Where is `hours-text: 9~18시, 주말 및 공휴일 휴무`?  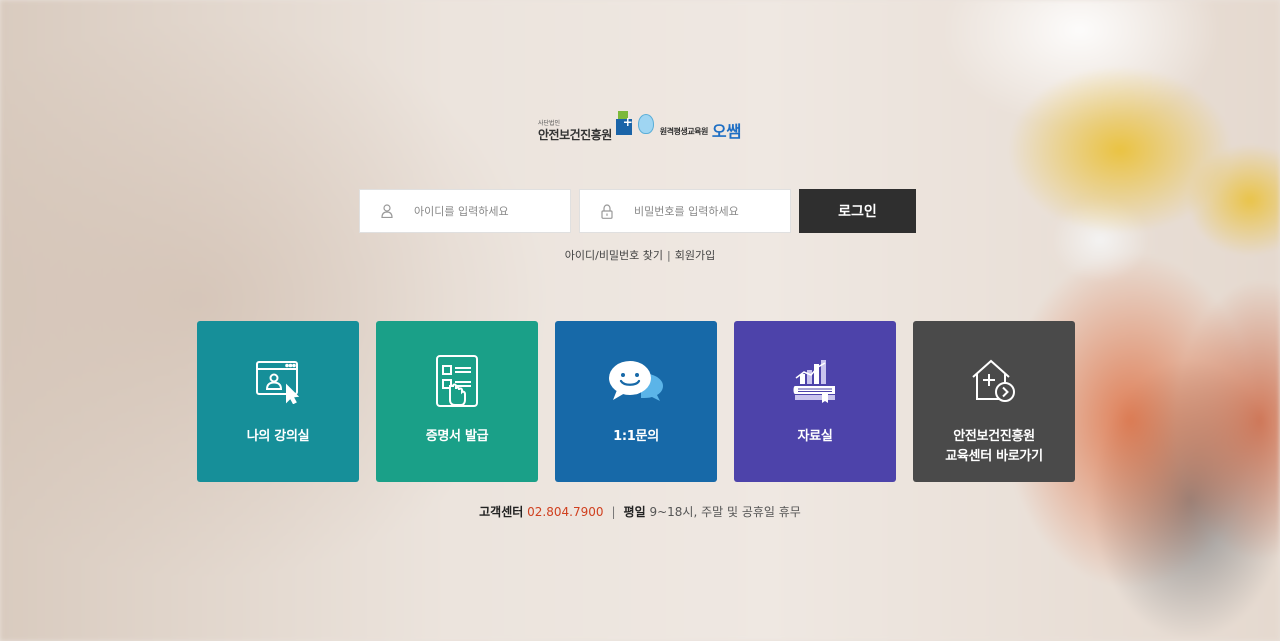
hours-text: 9~18시, 주말 및 공휴일 휴무 is located at coordinates (725, 512).